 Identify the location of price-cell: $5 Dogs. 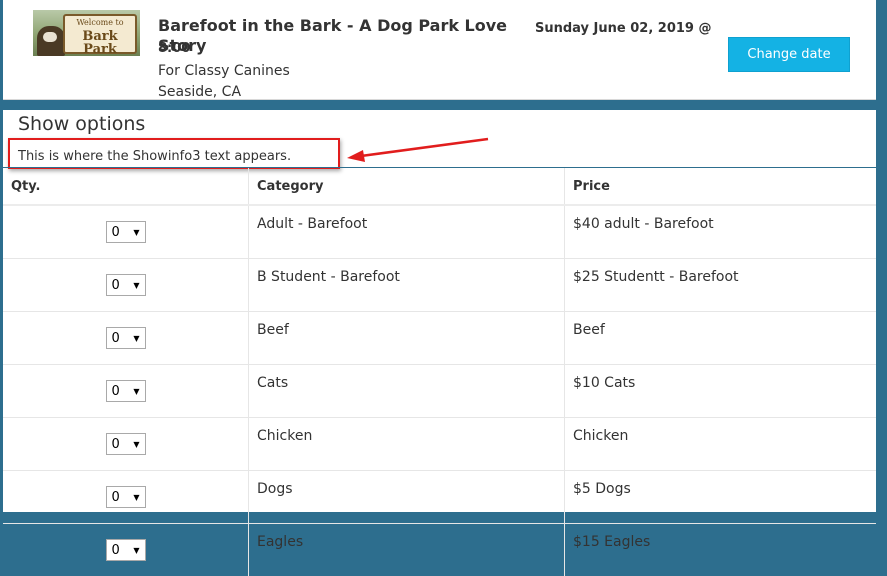
(721, 497).